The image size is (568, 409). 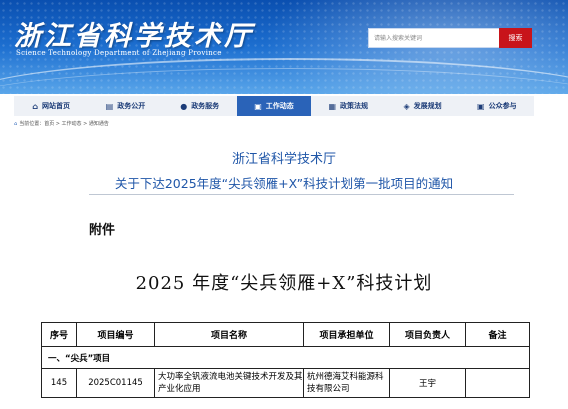 I want to click on title-divider, so click(x=301, y=194).